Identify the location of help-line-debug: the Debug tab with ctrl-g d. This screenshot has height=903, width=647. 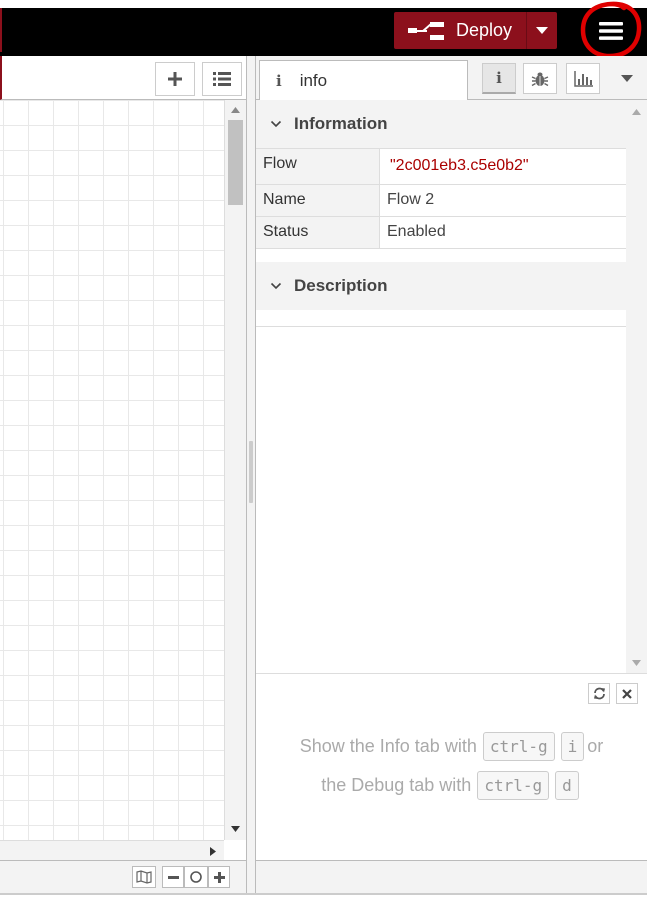
(451, 785).